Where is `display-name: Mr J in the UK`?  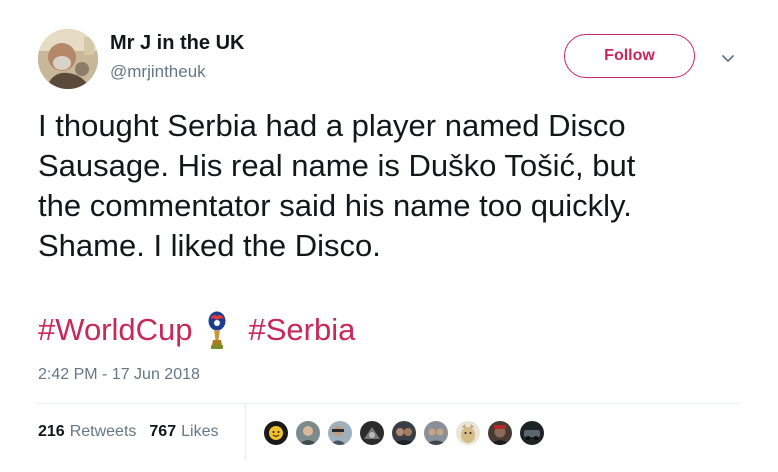
display-name: Mr J in the UK is located at coordinates (177, 43).